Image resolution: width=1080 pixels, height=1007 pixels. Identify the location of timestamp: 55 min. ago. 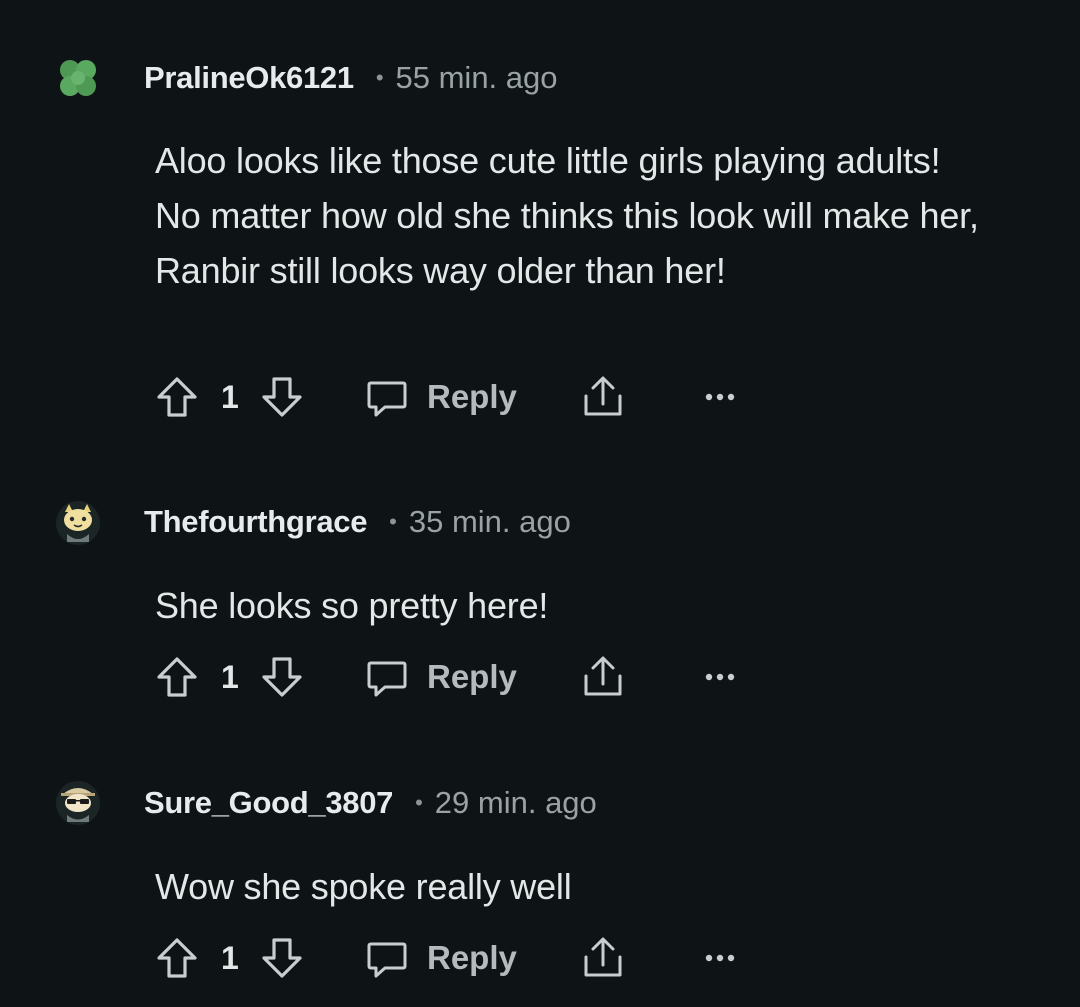
(476, 77).